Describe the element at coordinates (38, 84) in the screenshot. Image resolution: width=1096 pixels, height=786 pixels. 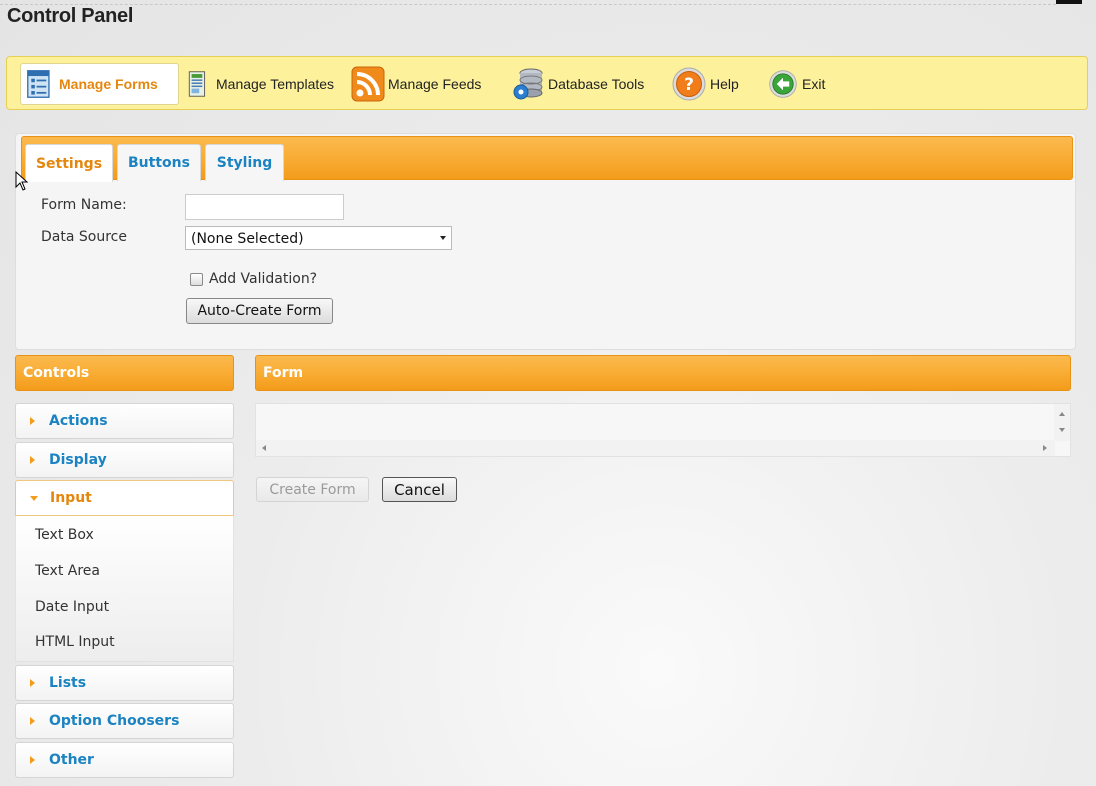
I see `forms-icon` at that location.